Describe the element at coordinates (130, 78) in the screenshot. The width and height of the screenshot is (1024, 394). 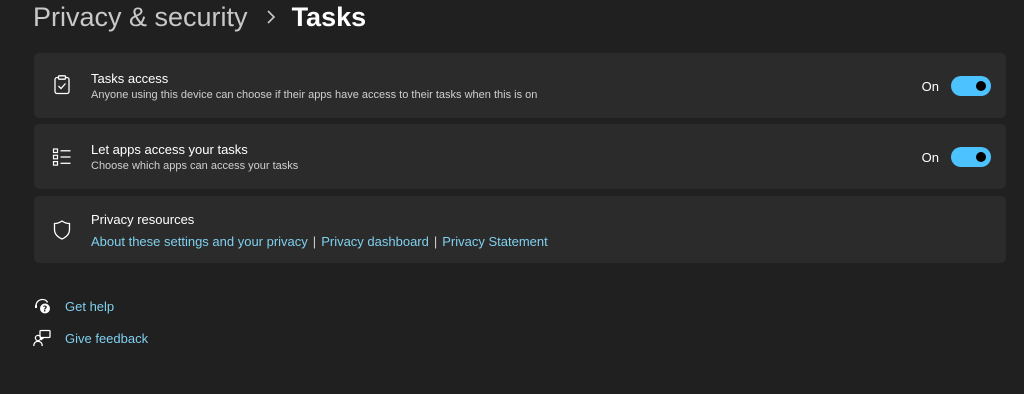
I see `setting-title: Tasks access` at that location.